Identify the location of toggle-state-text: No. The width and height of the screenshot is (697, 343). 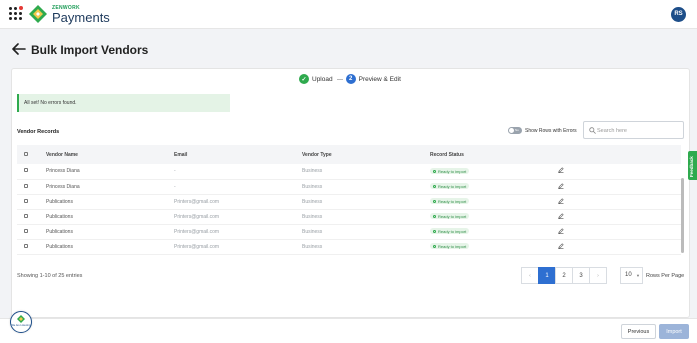
(517, 130).